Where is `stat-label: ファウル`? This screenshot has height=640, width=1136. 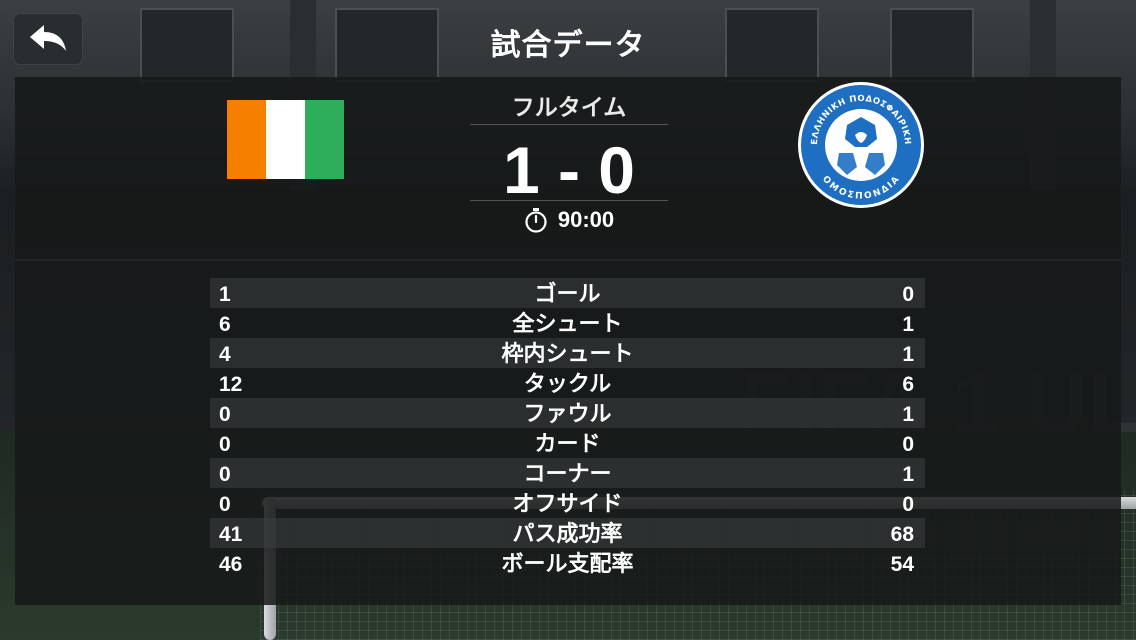 stat-label: ファウル is located at coordinates (567, 414).